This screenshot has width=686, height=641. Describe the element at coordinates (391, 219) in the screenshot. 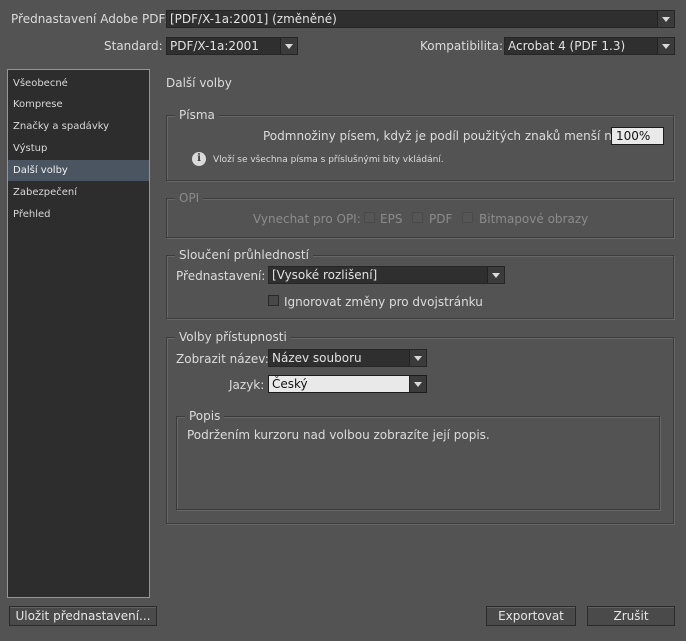

I see `opi-eps-label: EPS` at that location.